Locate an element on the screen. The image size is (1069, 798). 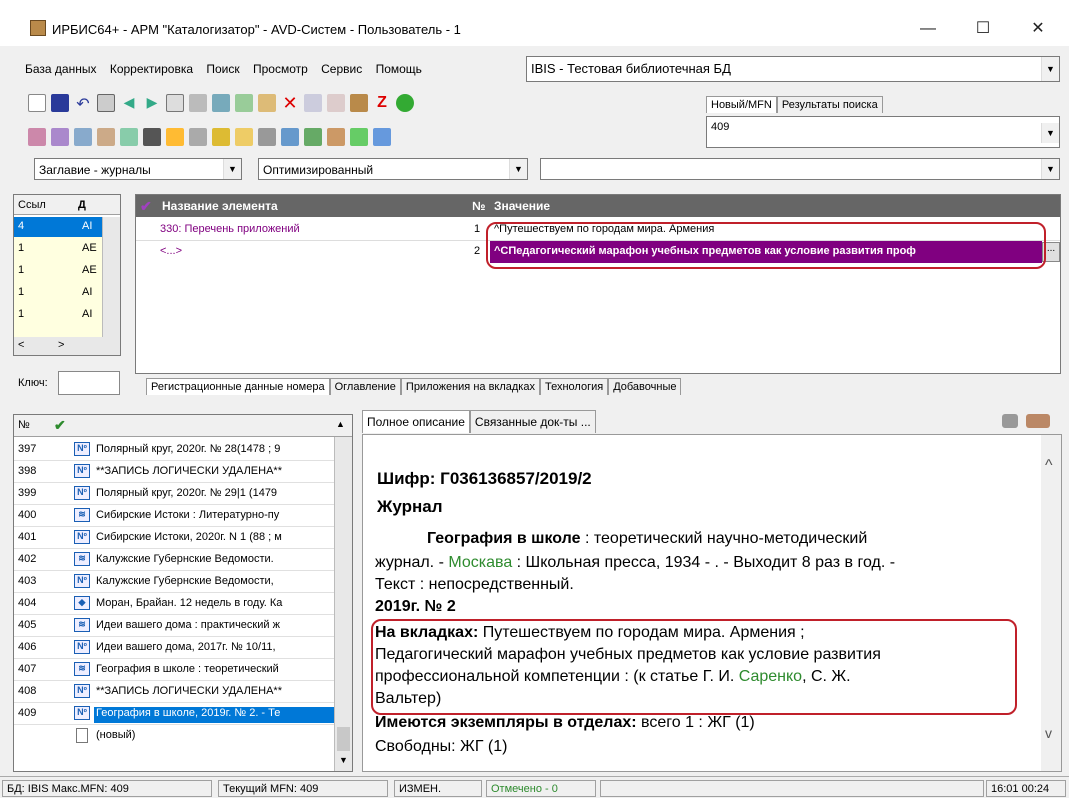
key-input is located at coordinates (89, 383).